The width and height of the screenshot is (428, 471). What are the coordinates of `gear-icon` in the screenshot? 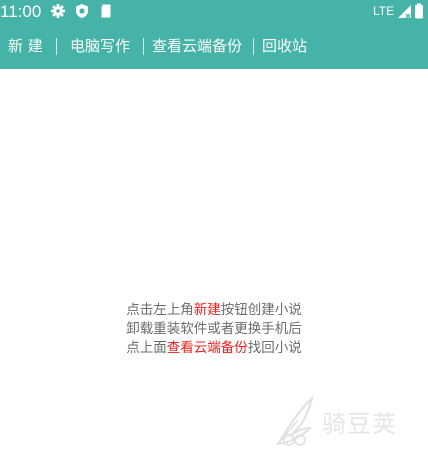 It's located at (58, 11).